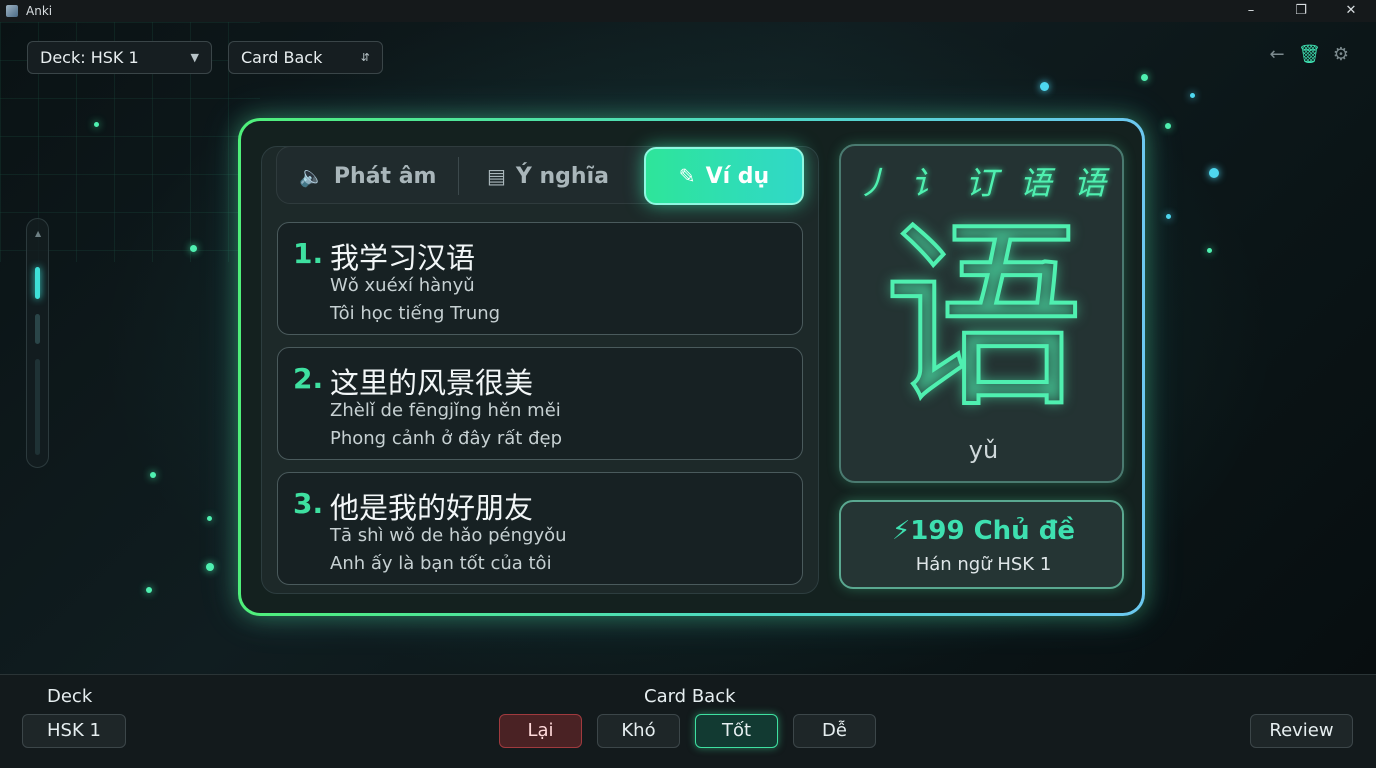  Describe the element at coordinates (983, 450) in the screenshot. I see `character-pinyin: yǔ` at that location.